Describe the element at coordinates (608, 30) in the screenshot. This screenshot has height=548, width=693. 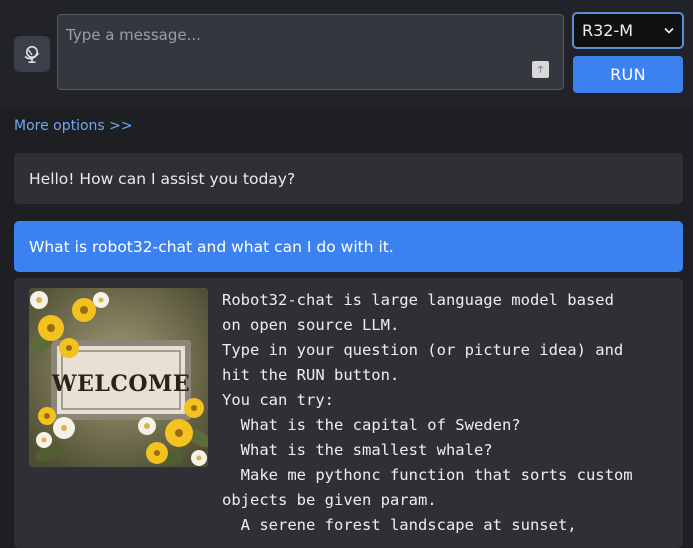
I see `model-select-value: R32-M` at that location.